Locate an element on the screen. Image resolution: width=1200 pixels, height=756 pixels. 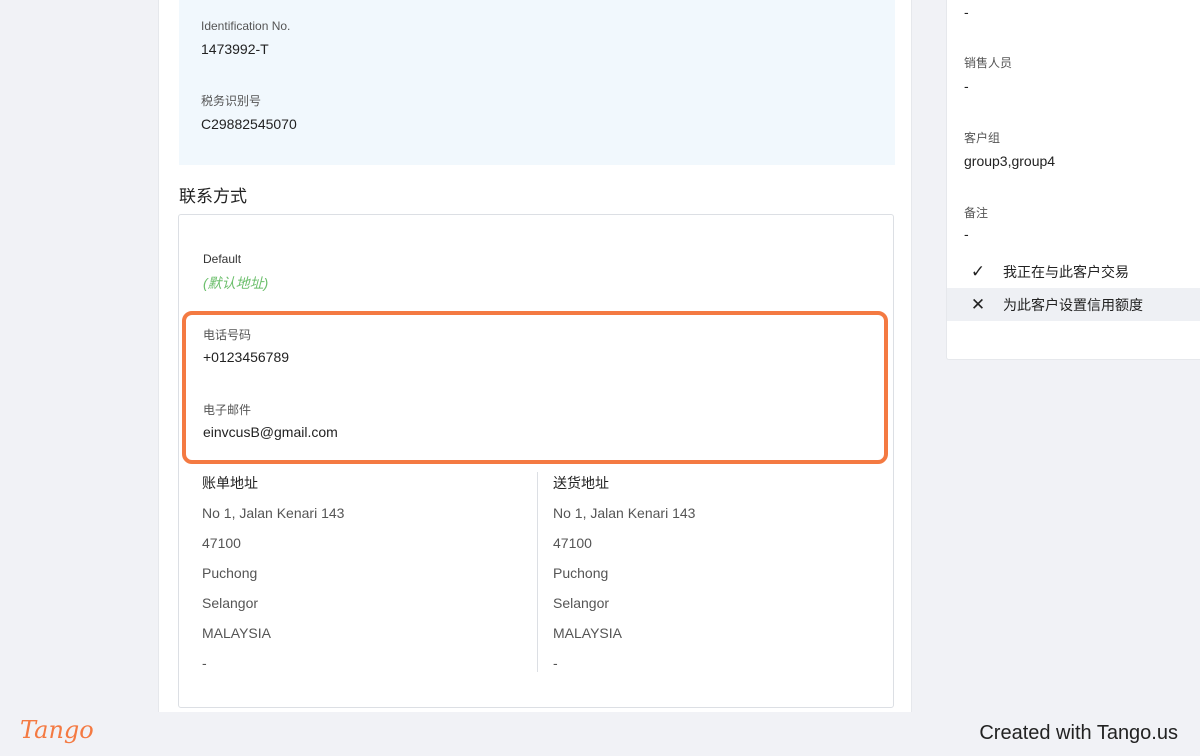
notes-value: - is located at coordinates (966, 234).